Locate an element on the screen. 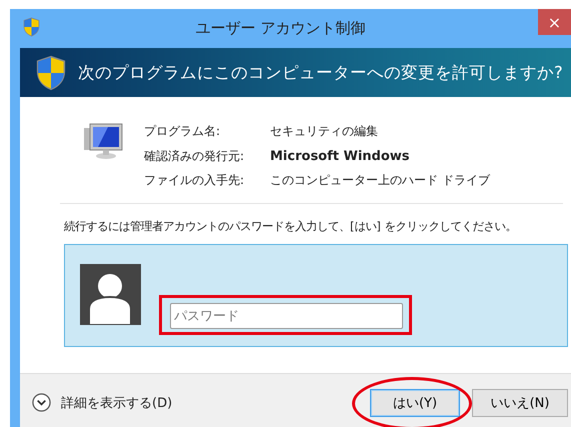  dialog-button: いいえ(N) is located at coordinates (520, 402).